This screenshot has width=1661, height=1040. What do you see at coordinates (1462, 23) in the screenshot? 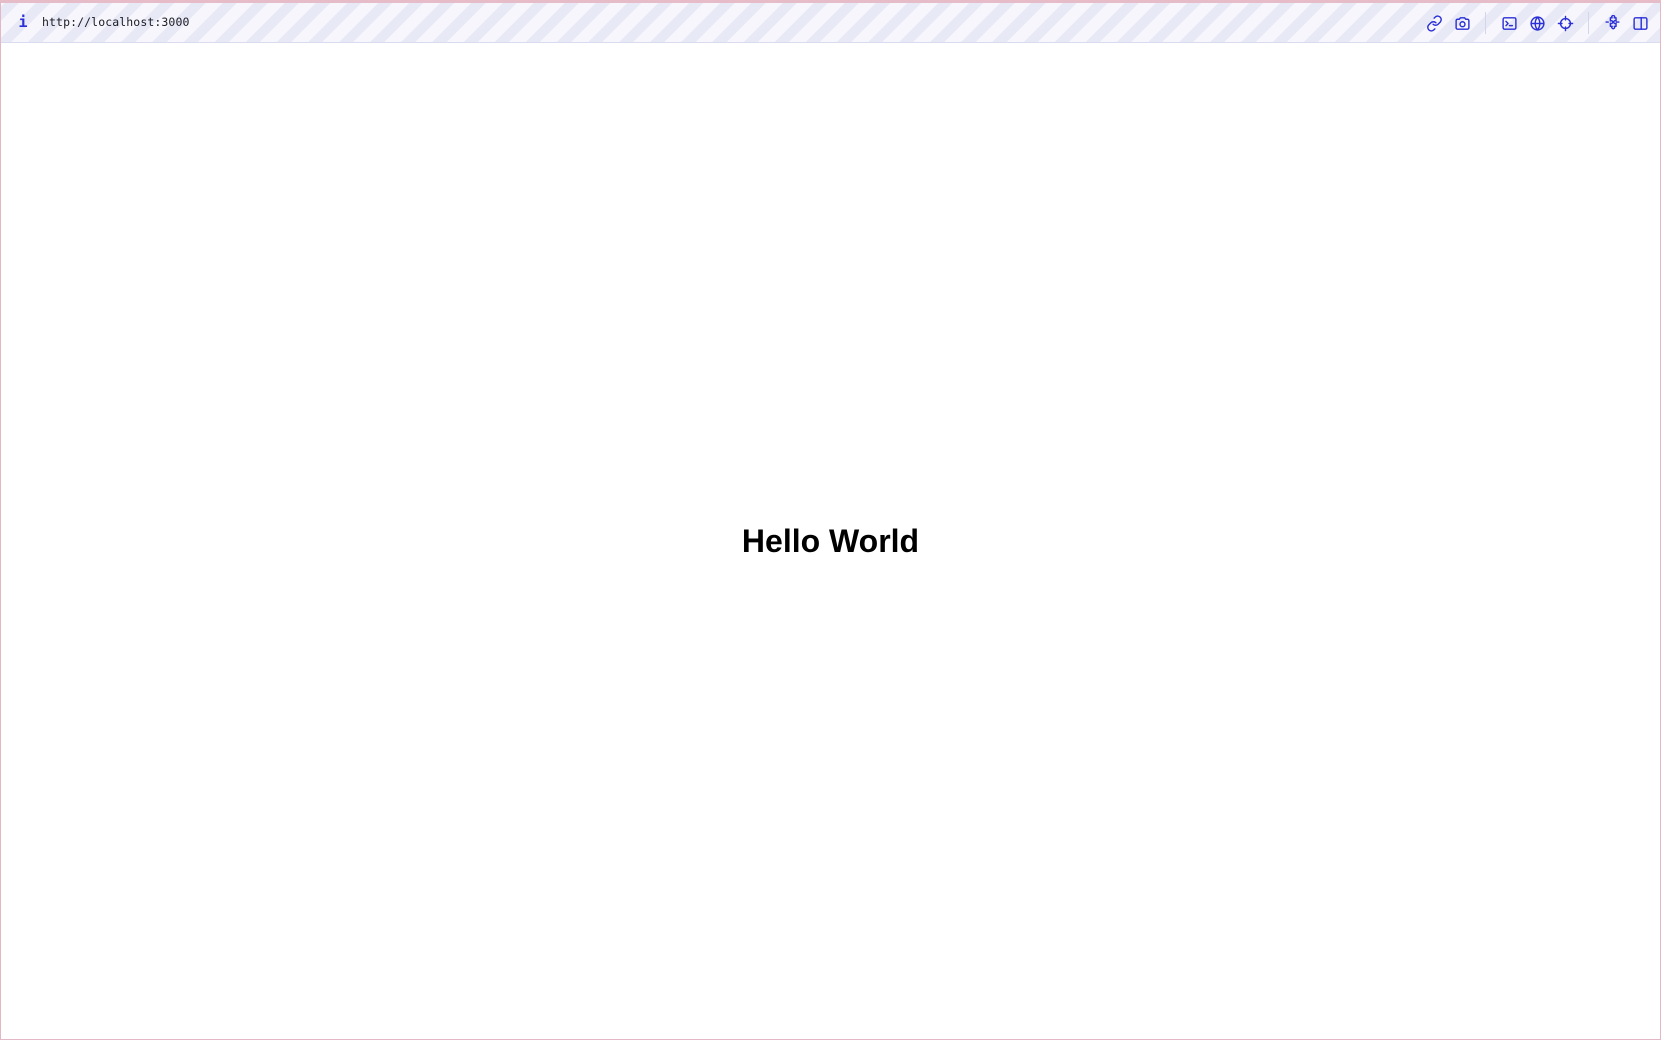
I see `camera-icon` at bounding box center [1462, 23].